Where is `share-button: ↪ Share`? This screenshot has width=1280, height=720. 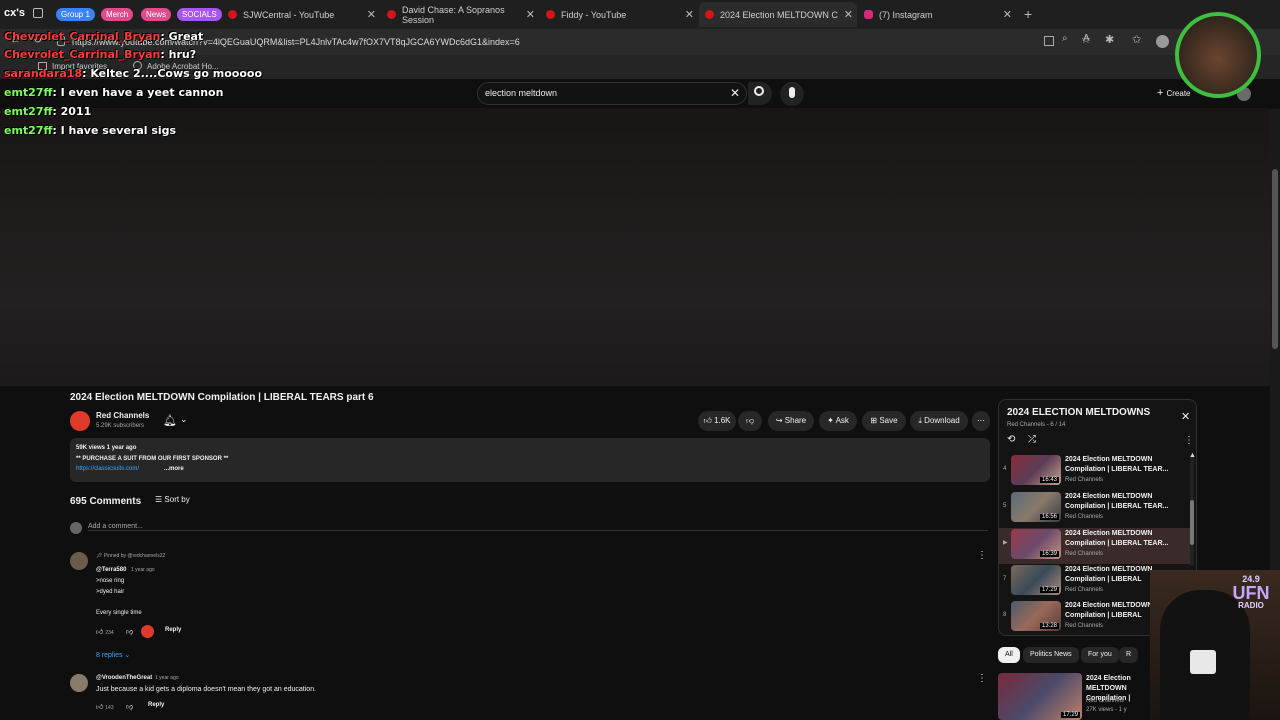
share-button: ↪ Share is located at coordinates (791, 421).